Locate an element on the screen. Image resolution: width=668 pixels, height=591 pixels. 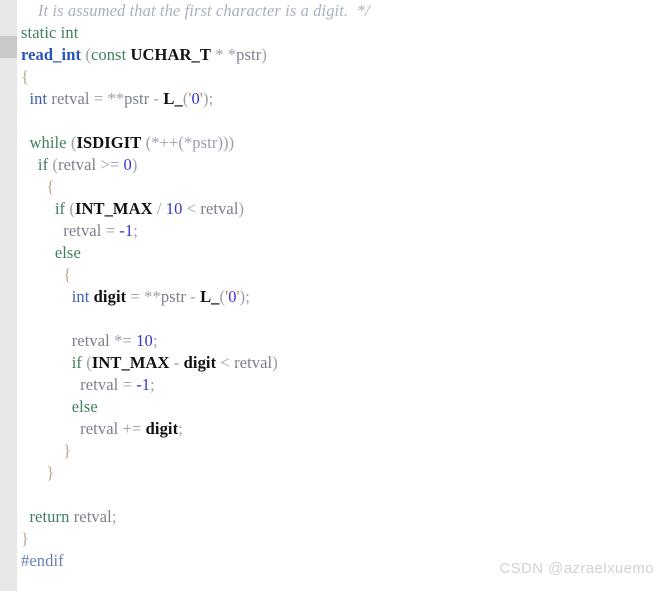
less-than-op: < is located at coordinates (225, 362).